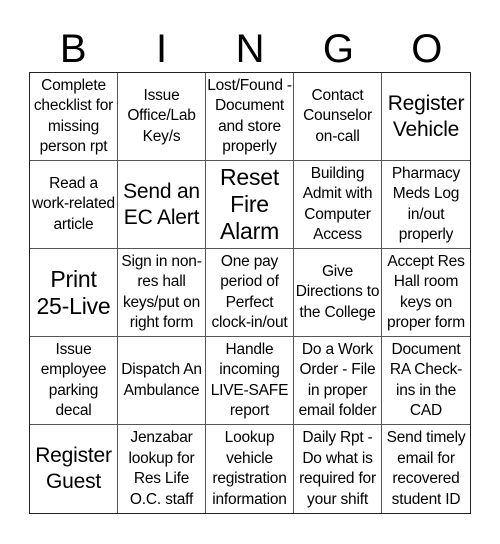 The image size is (500, 544). I want to click on cell-text: Send an EC Alert, so click(161, 204).